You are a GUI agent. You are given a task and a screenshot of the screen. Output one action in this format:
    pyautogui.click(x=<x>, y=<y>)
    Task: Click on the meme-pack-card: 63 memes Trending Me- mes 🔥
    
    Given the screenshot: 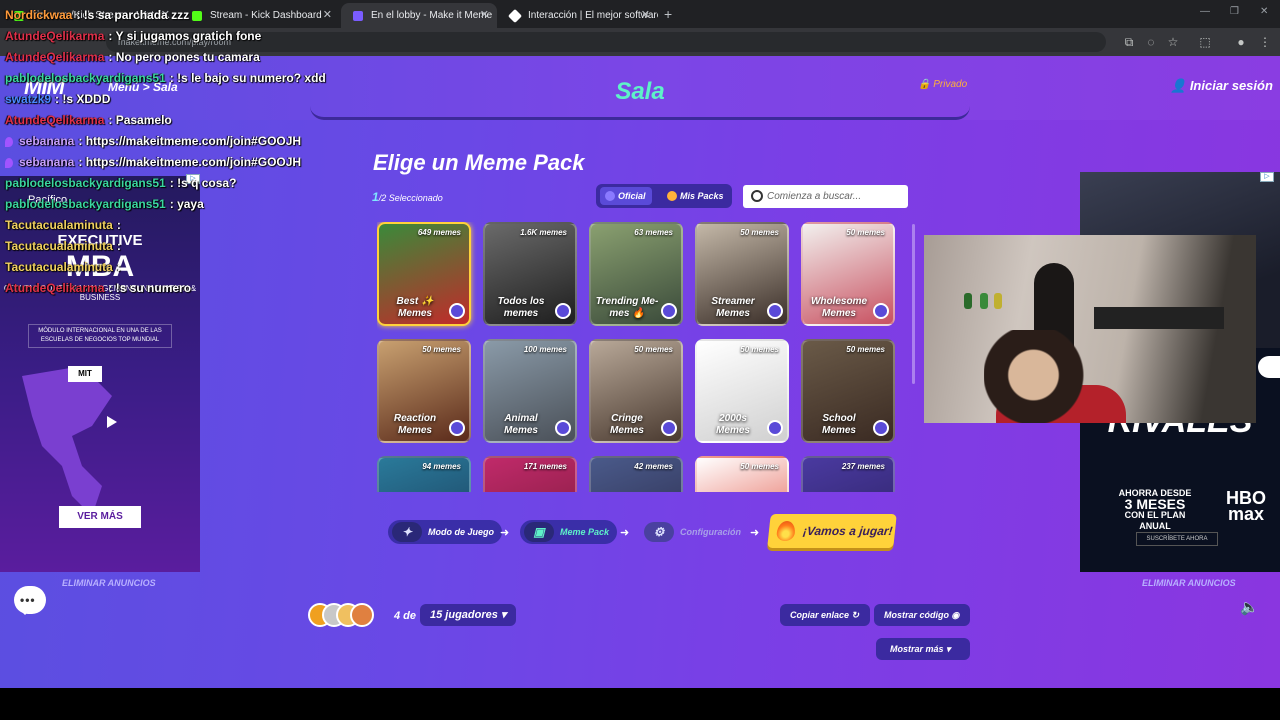 What is the action you would take?
    pyautogui.click(x=636, y=274)
    